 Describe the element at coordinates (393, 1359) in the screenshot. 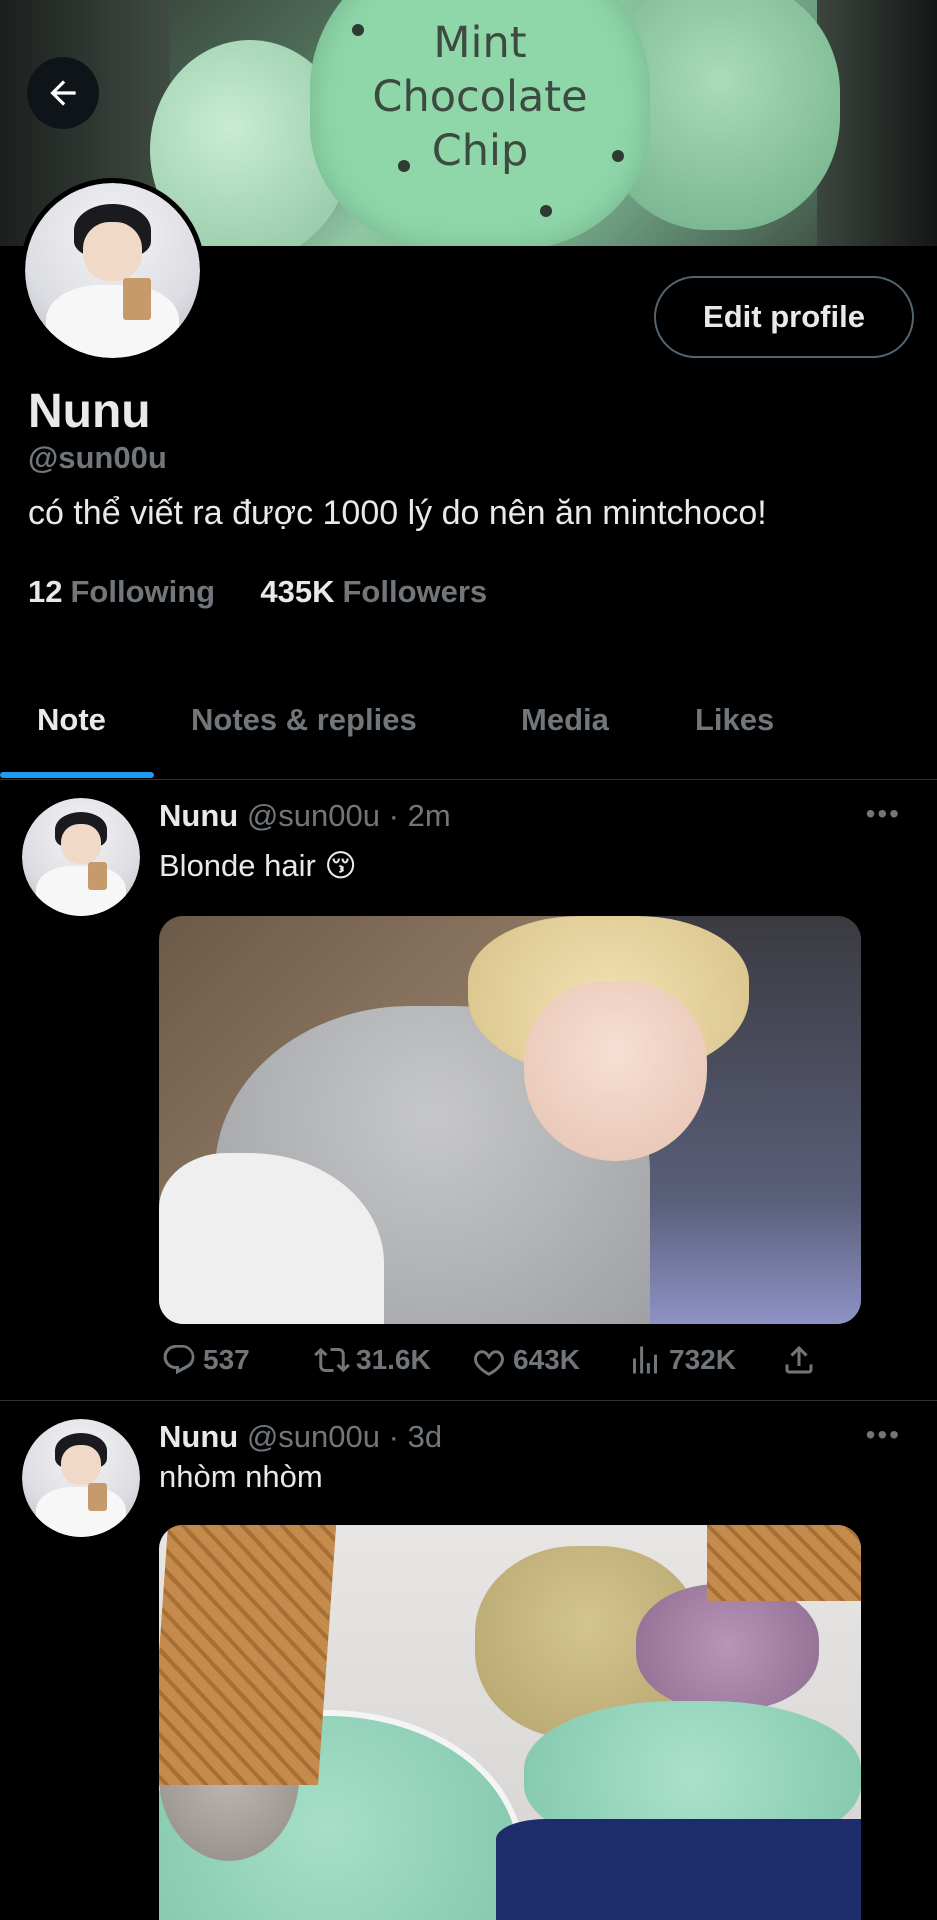

I see `repost-count: 31.6K` at that location.